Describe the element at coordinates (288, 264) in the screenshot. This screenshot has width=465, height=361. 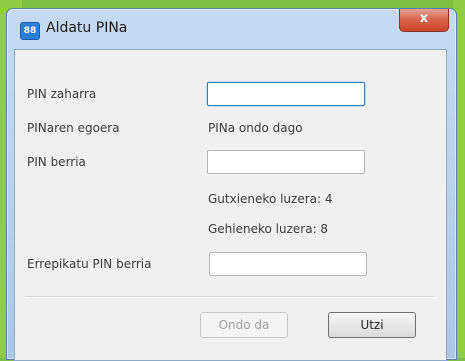
I see `repeat-pin-field` at that location.